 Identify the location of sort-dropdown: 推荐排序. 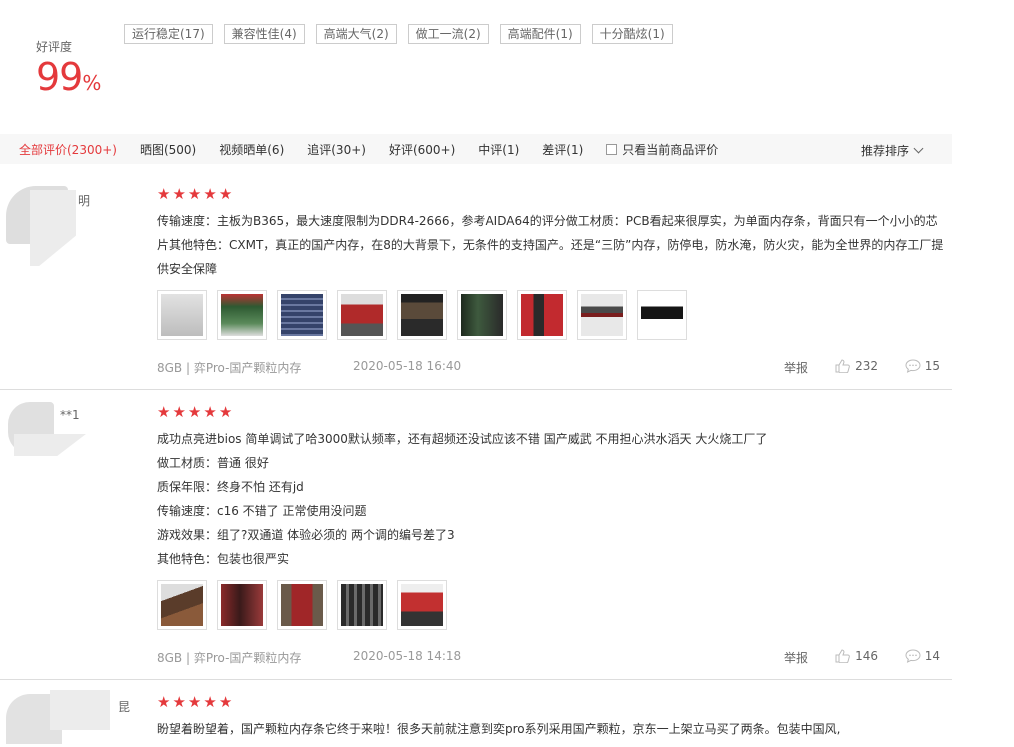
(892, 150).